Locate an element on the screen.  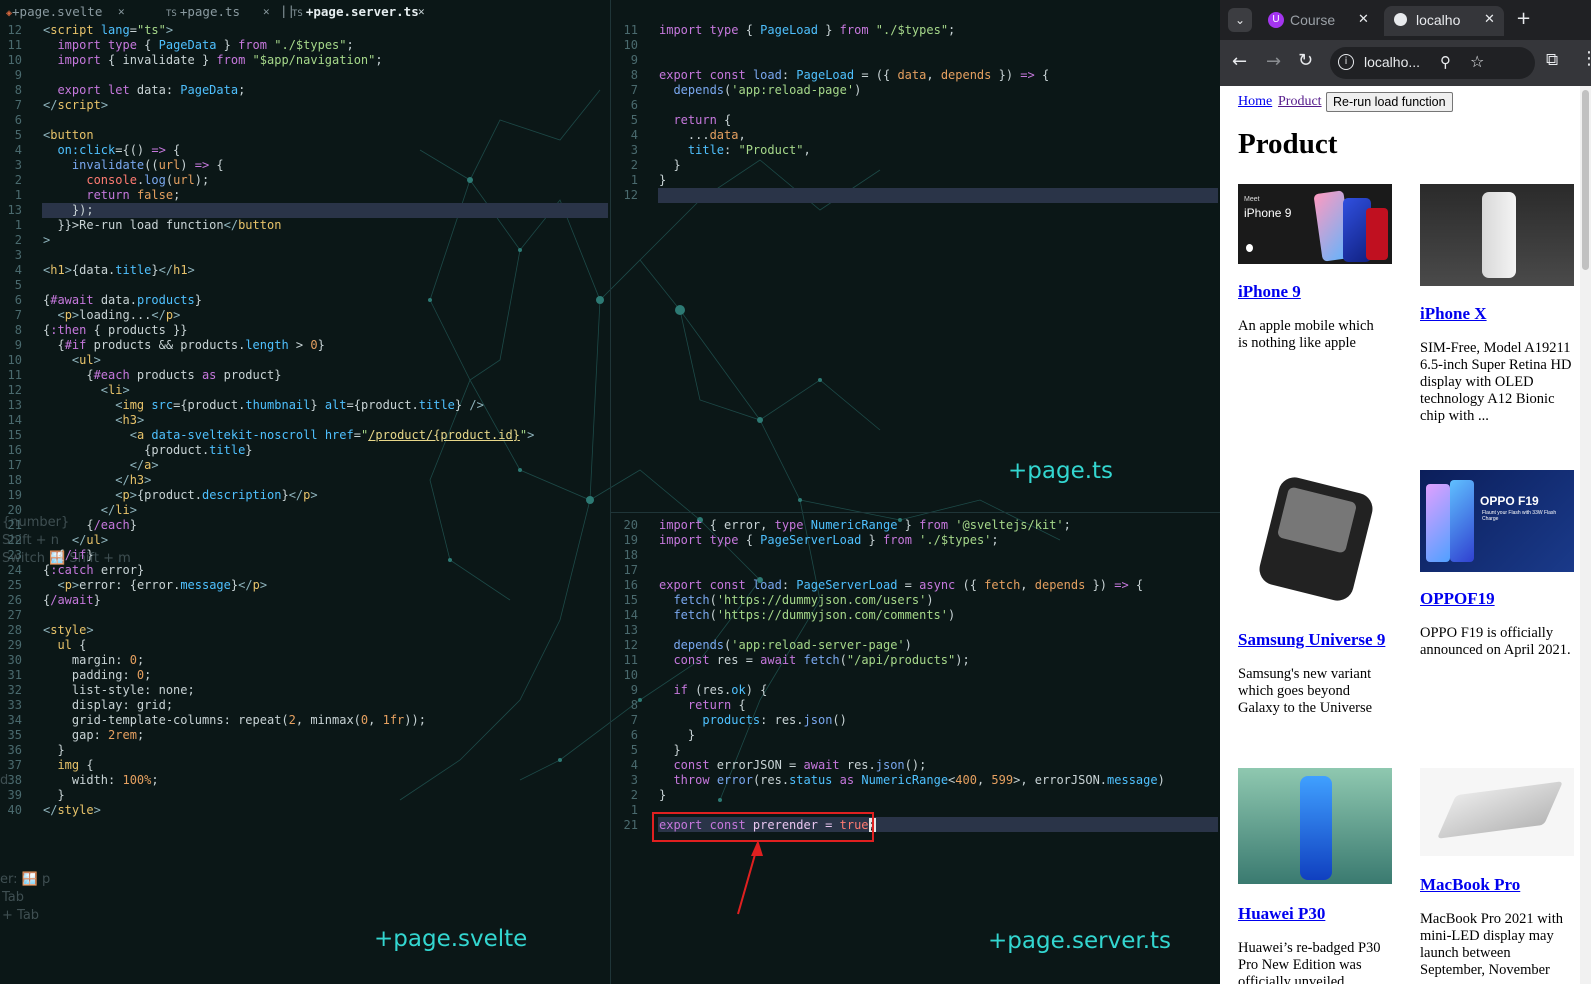
nav-link-product: Product is located at coordinates (1300, 102).